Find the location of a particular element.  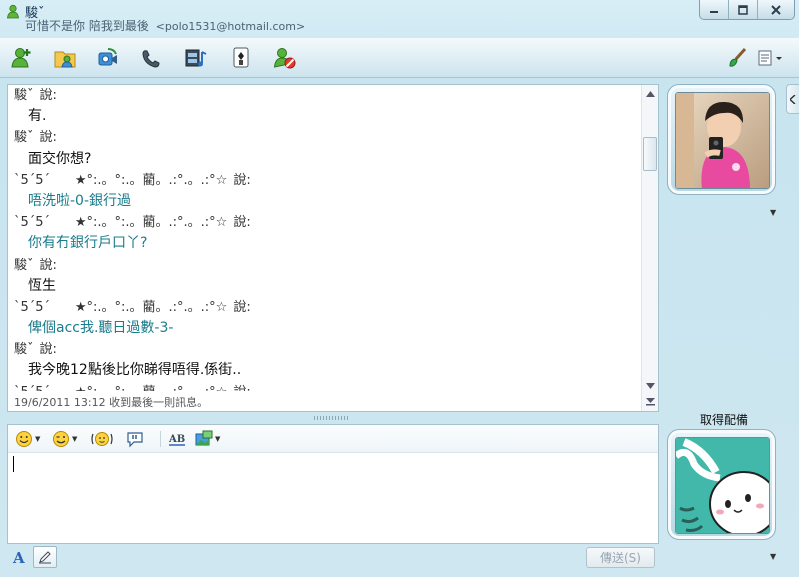

menu-icon is located at coordinates (770, 58).